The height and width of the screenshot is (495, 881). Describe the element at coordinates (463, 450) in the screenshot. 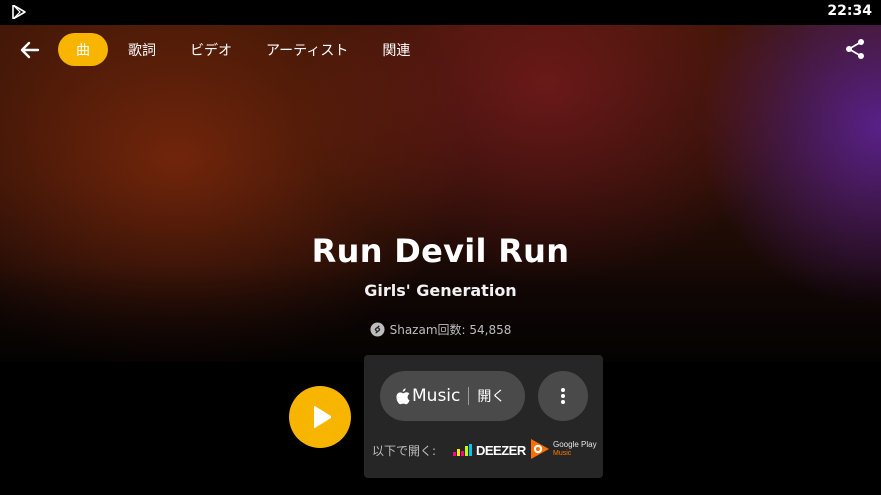

I see `deezer-logo-icon` at that location.